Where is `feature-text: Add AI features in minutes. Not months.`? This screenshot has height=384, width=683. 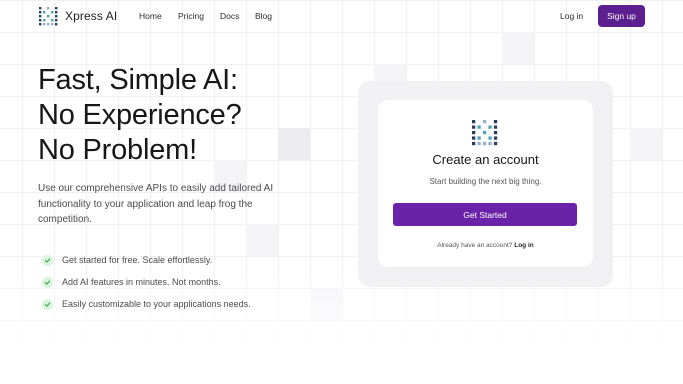 feature-text: Add AI features in minutes. Not months. is located at coordinates (141, 282).